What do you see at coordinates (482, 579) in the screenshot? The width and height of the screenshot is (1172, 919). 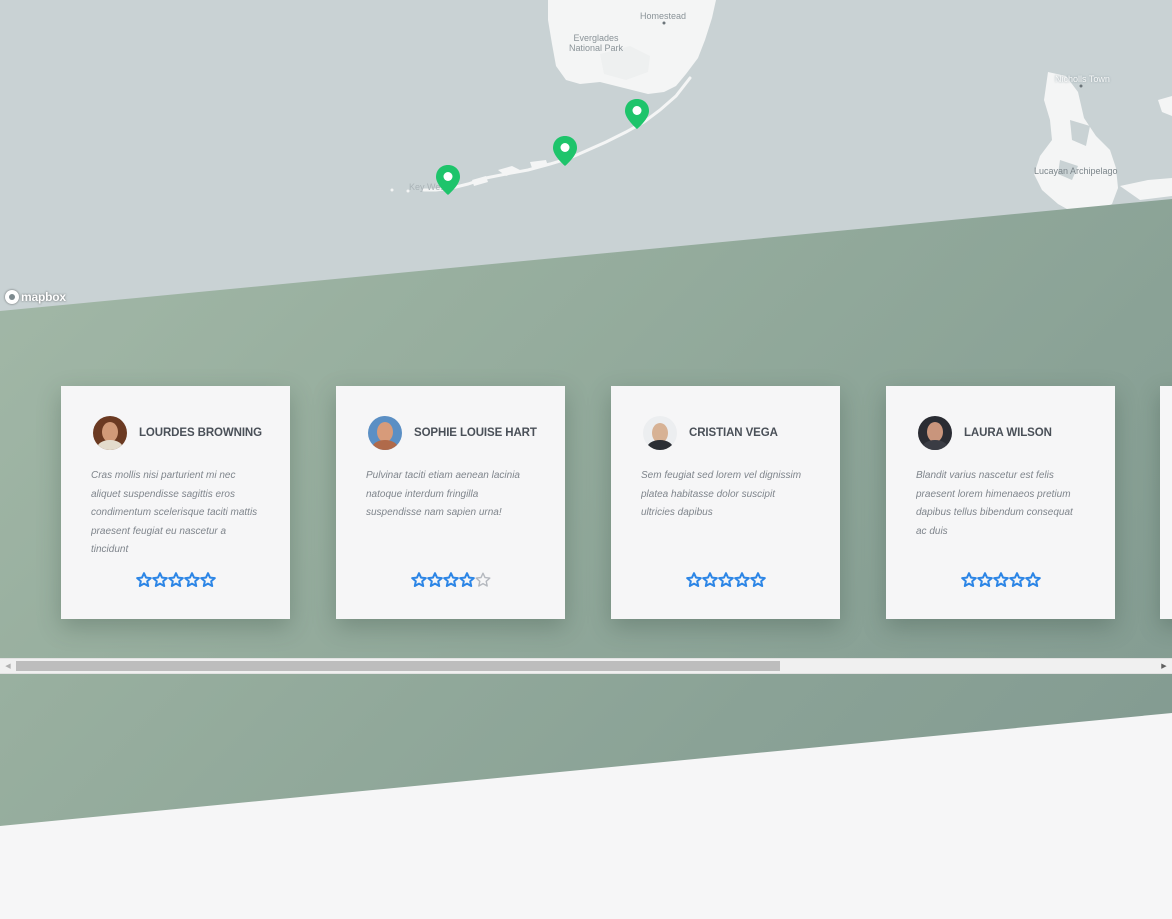 I see `star-empty-icon` at bounding box center [482, 579].